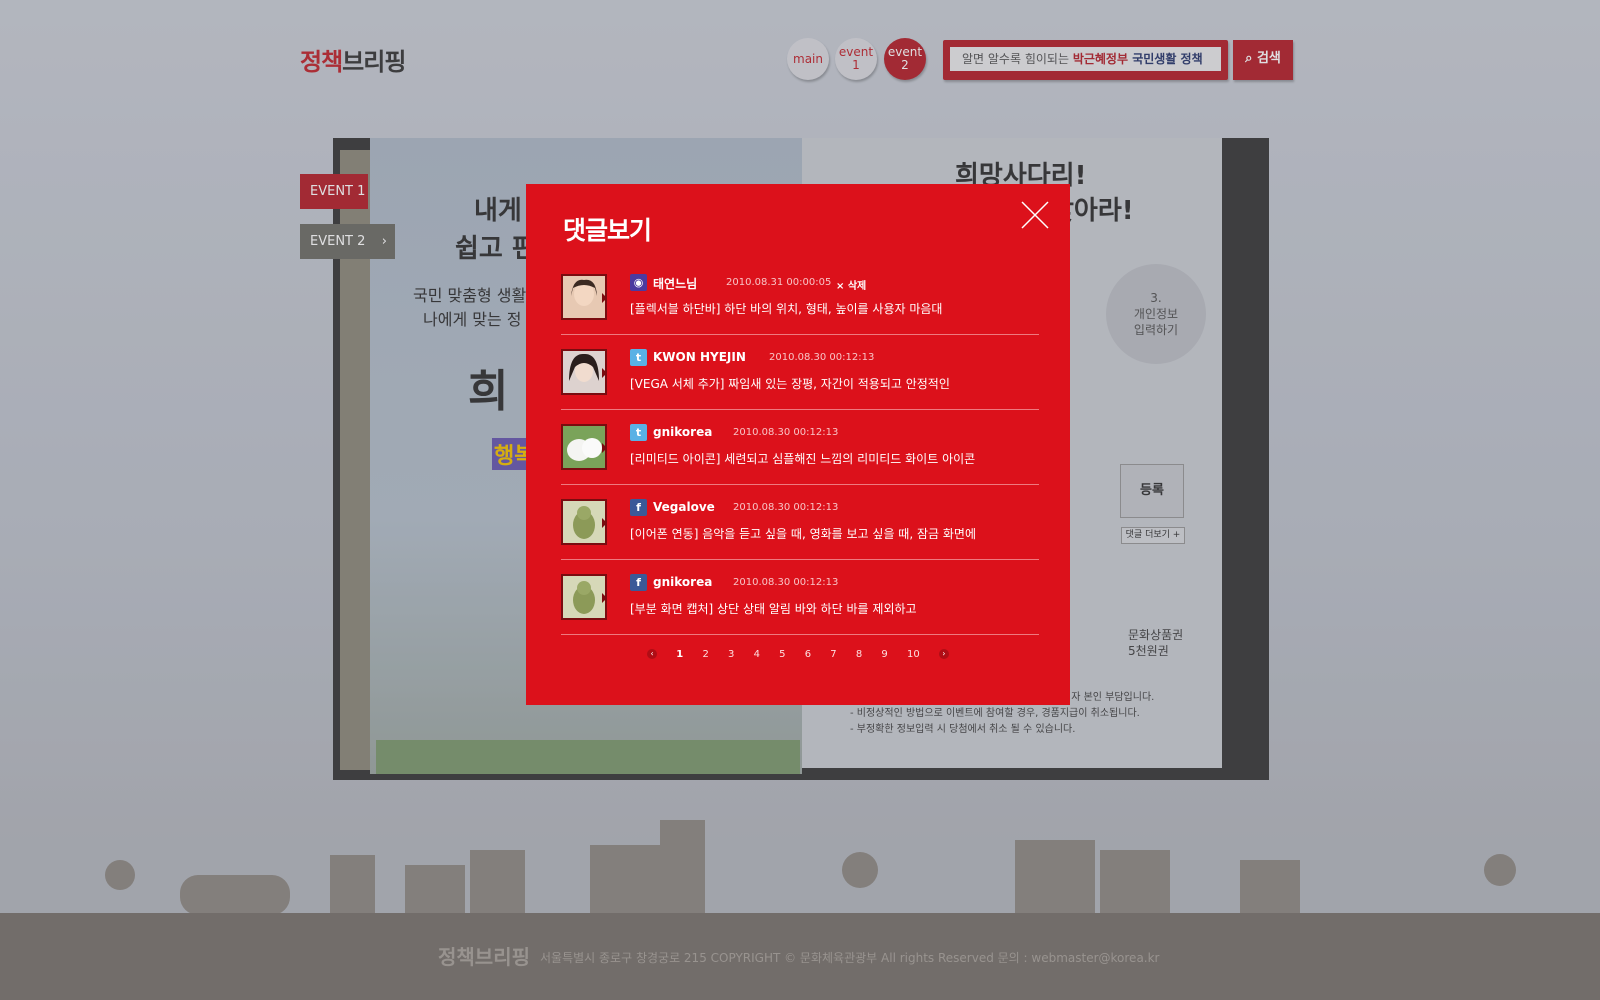 The width and height of the screenshot is (1600, 1000). I want to click on modal-title: 댓글보기, so click(607, 230).